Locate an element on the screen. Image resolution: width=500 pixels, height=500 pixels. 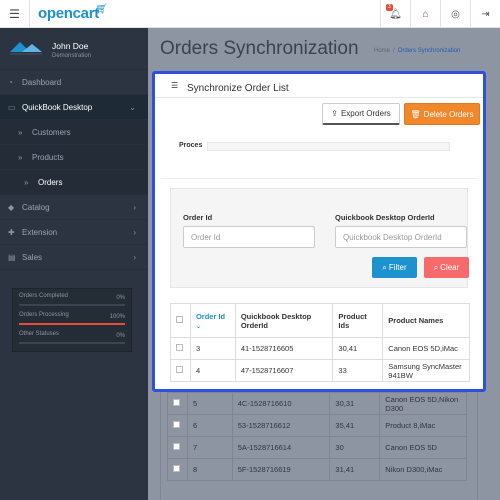
sidebar-item-products: » Products is located at coordinates (74, 157).